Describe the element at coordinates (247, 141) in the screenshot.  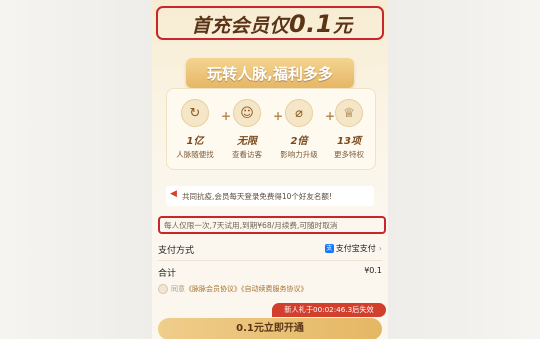
I see `benefit-value: 无限` at that location.